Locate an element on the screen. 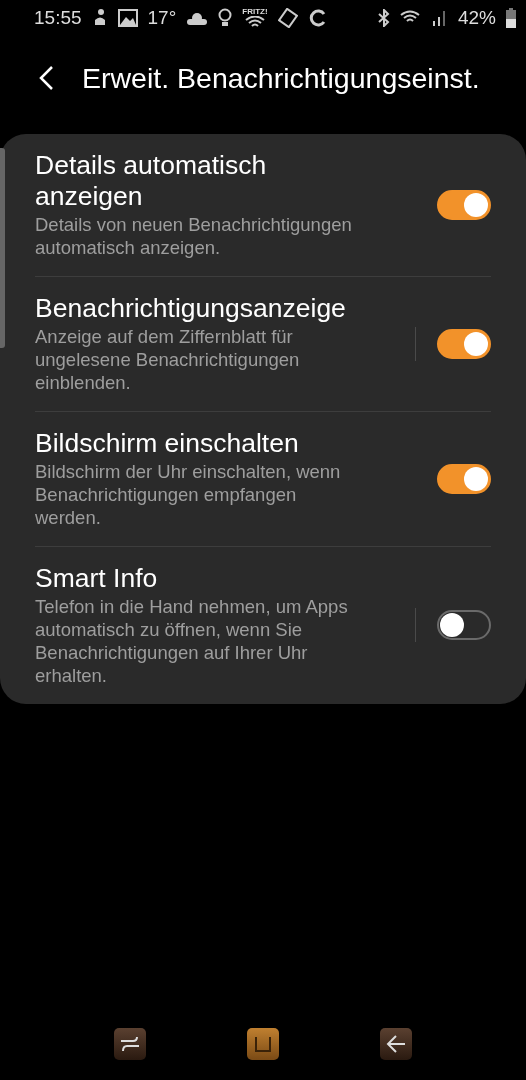 The width and height of the screenshot is (526, 1080). clock: 15:55 is located at coordinates (58, 18).